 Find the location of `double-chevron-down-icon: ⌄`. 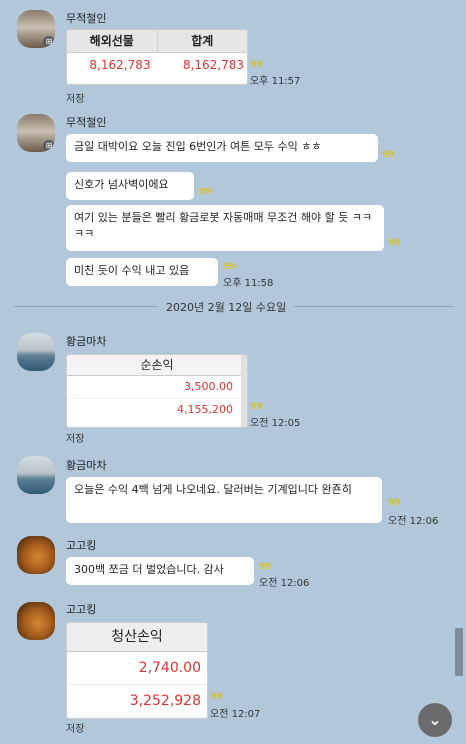

double-chevron-down-icon: ⌄ is located at coordinates (435, 719).